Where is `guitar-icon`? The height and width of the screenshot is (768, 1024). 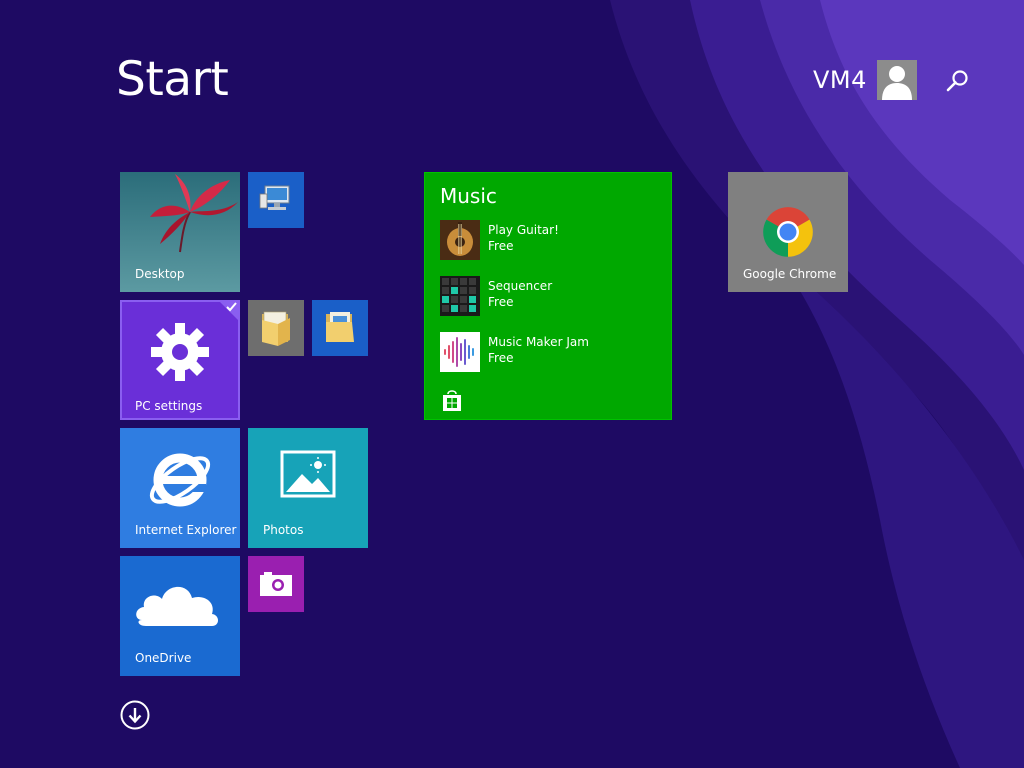
guitar-icon is located at coordinates (460, 240).